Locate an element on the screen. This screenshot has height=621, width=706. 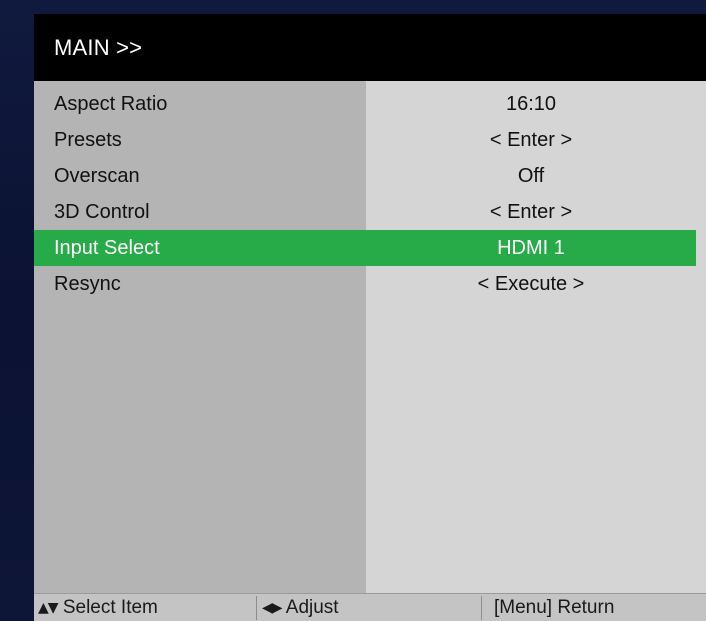
menu-item-label: Presets is located at coordinates (88, 140).